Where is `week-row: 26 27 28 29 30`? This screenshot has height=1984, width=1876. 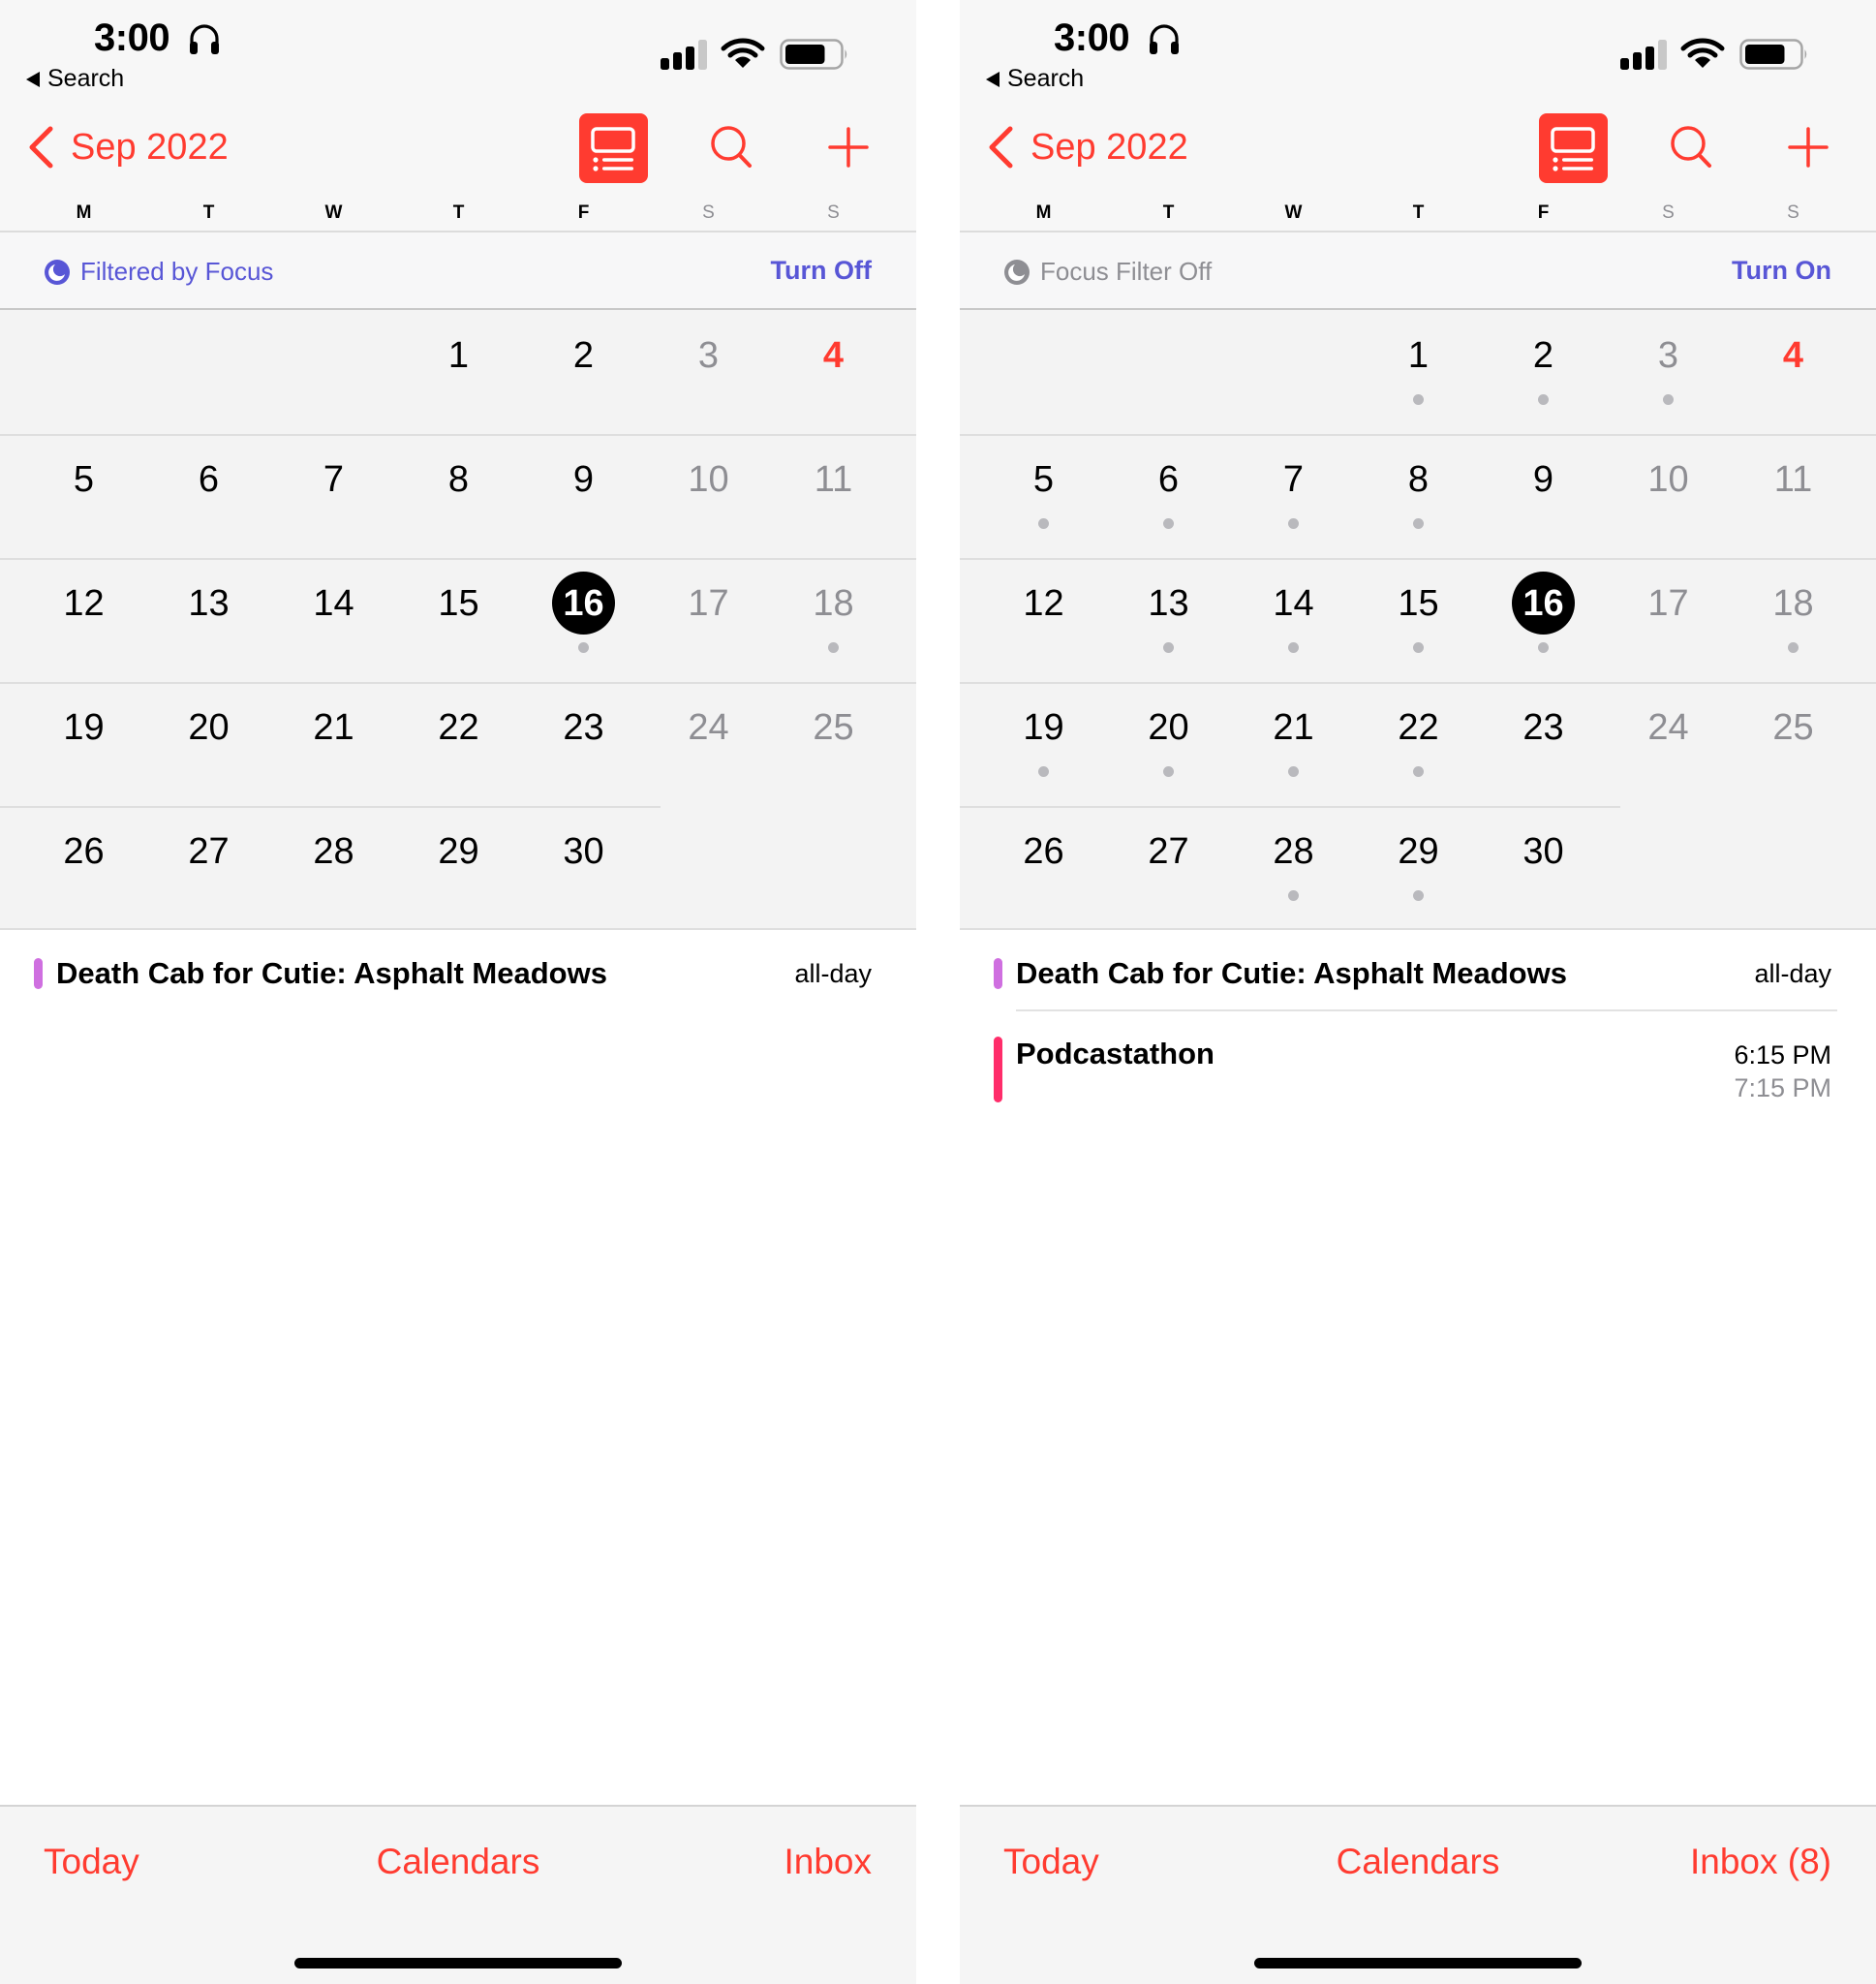 week-row: 26 27 28 29 30 is located at coordinates (1418, 868).